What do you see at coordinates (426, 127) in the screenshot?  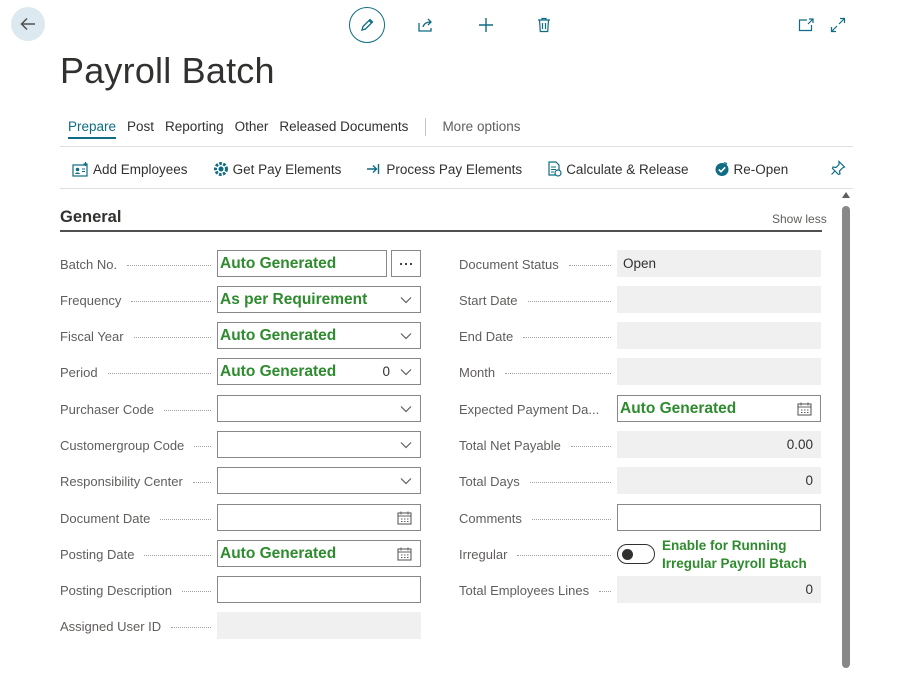 I see `tab-divider` at bounding box center [426, 127].